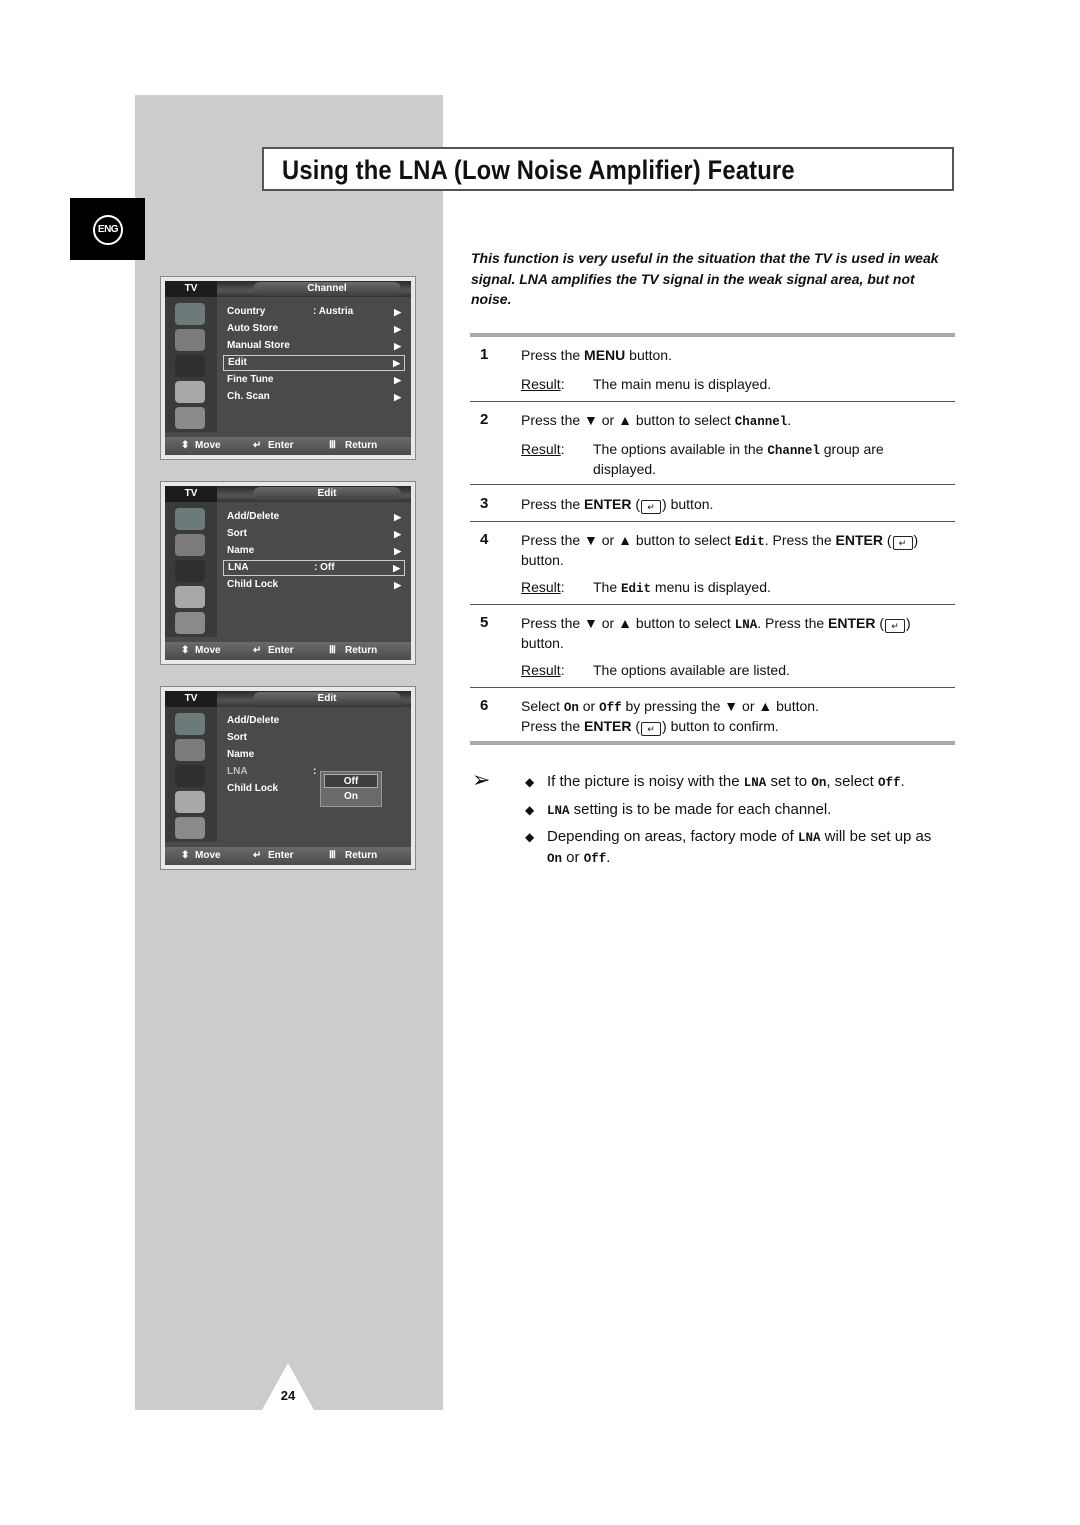 The height and width of the screenshot is (1525, 1080). I want to click on osd-item-auto-store: Auto Store ▶, so click(314, 329).